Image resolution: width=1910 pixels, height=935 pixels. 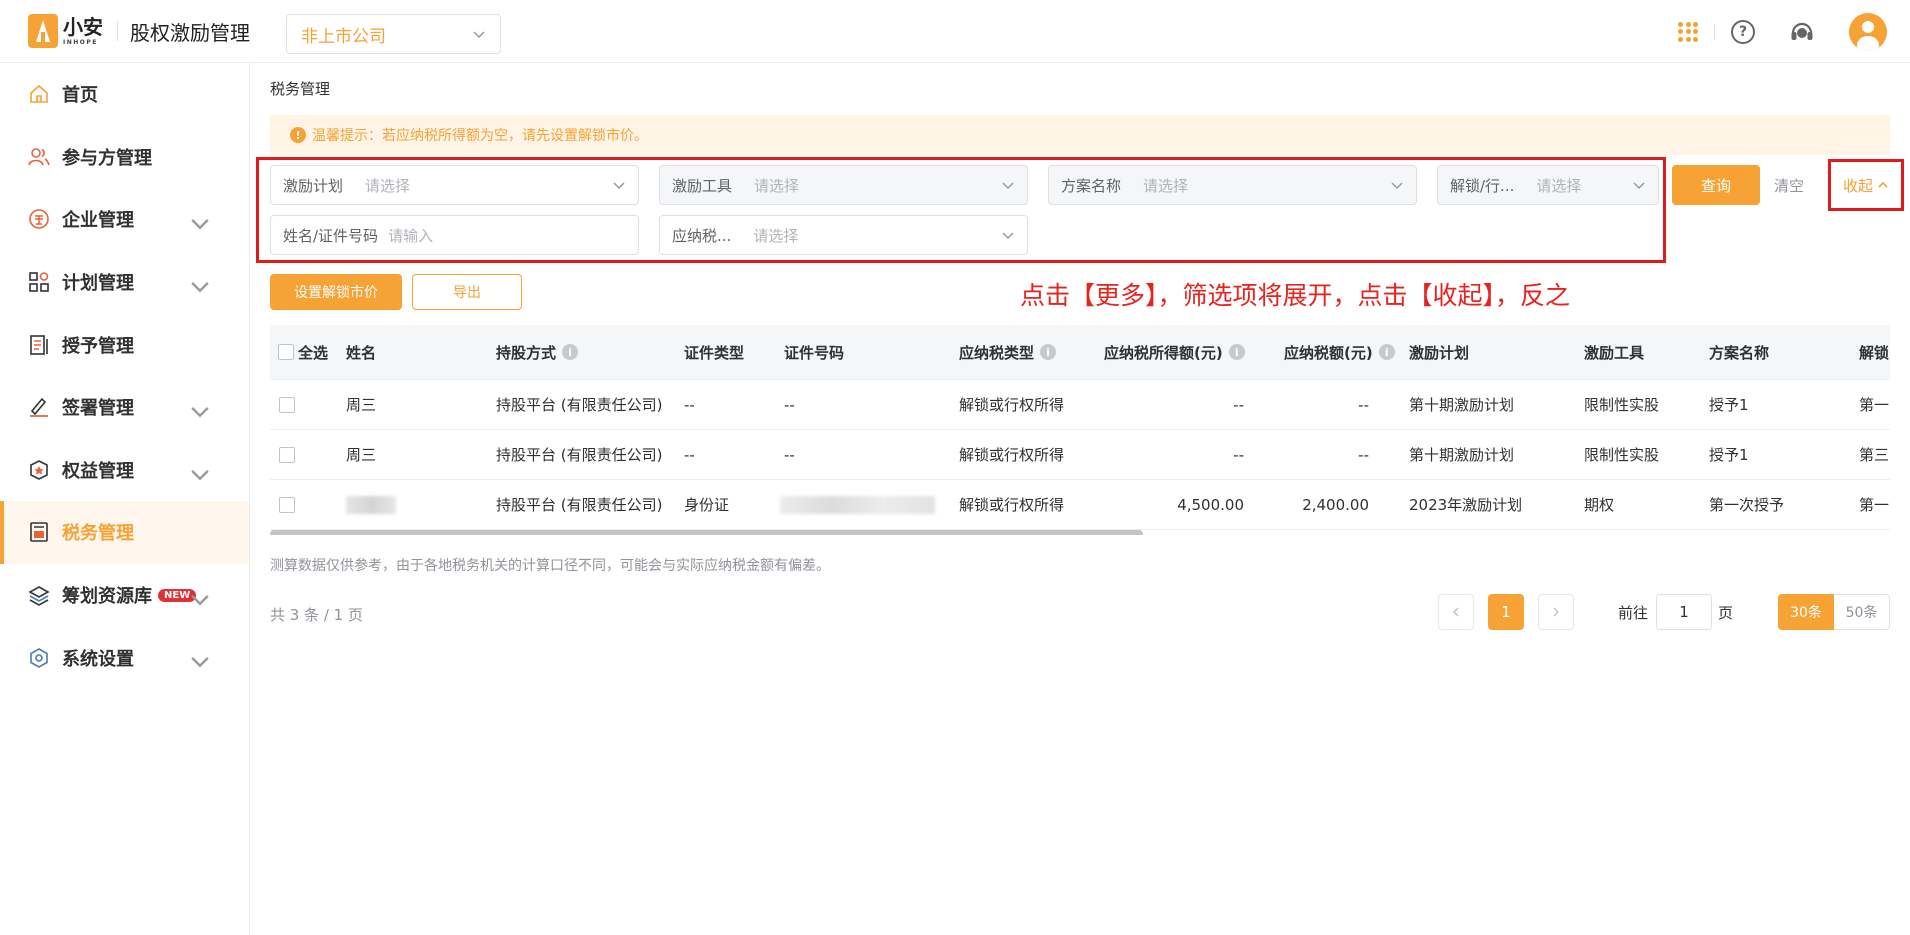 I want to click on page-size-50-button: 50条, so click(x=1862, y=612).